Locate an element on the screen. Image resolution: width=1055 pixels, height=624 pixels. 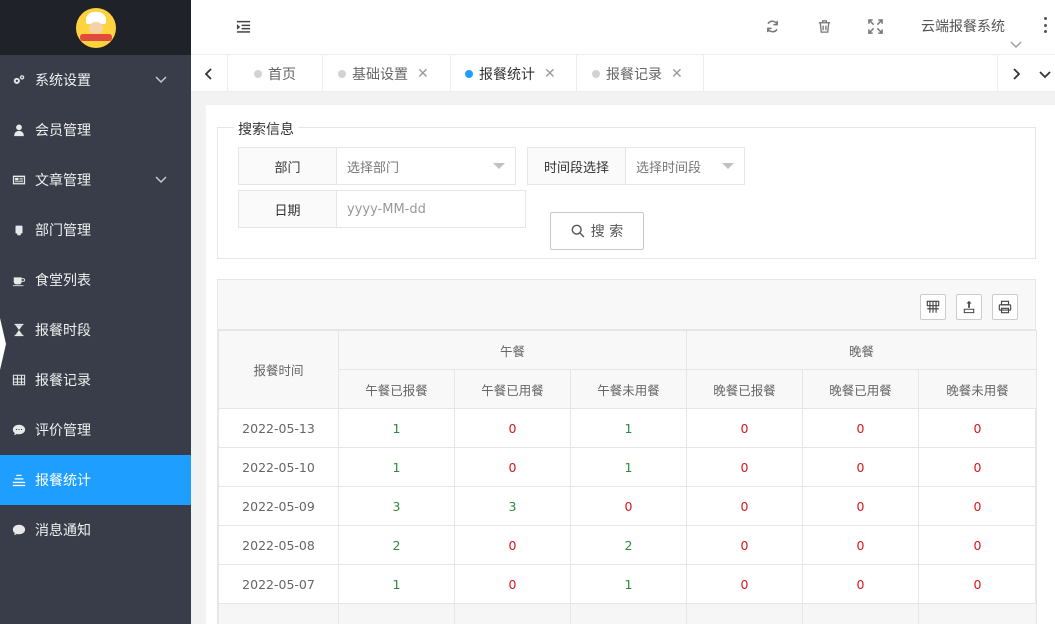
tab-label: 基础设置 is located at coordinates (380, 74).